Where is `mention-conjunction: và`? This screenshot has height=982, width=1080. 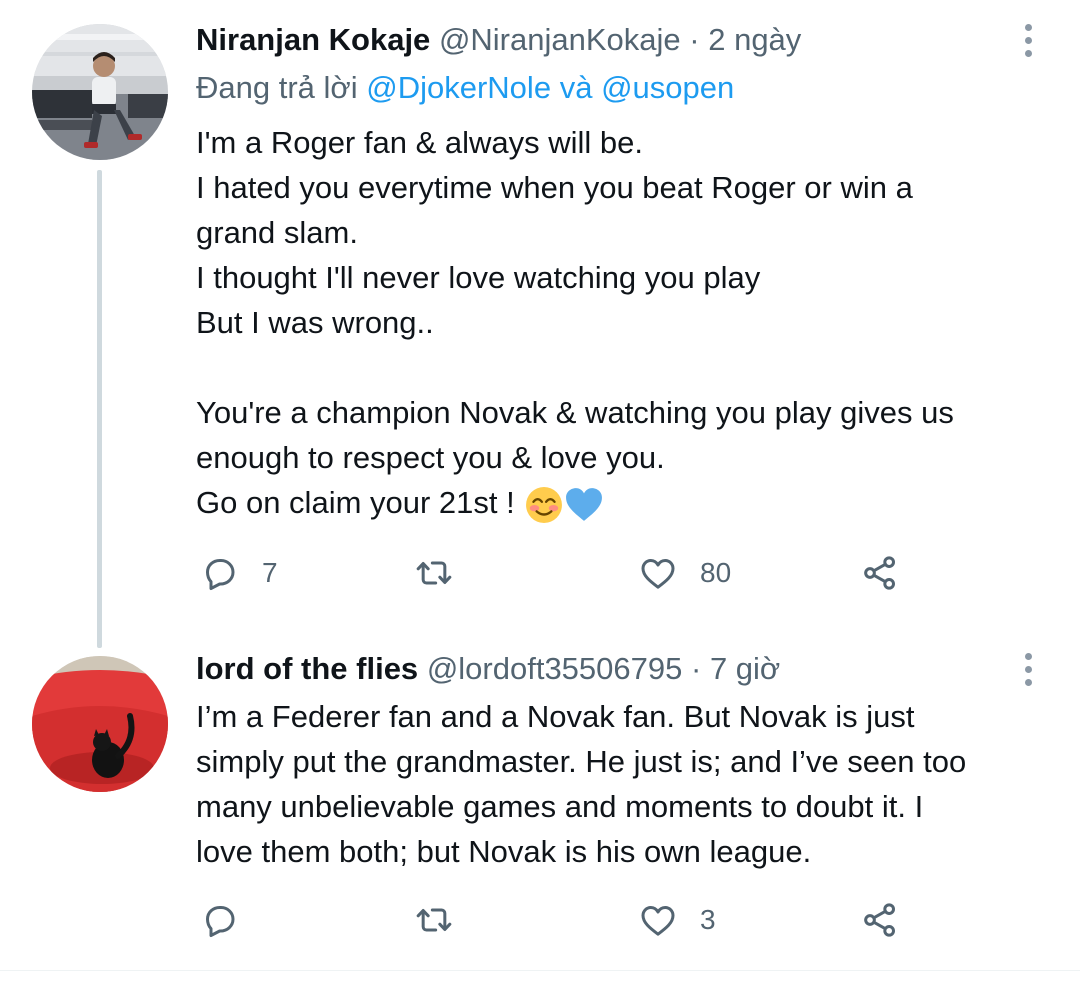 mention-conjunction: và is located at coordinates (576, 87).